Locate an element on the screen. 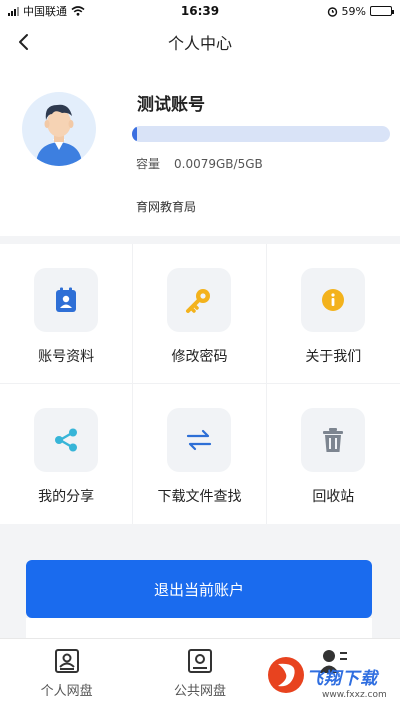 The height and width of the screenshot is (711, 400). tab-personal-drive: 个人网盘 is located at coordinates (66, 675).